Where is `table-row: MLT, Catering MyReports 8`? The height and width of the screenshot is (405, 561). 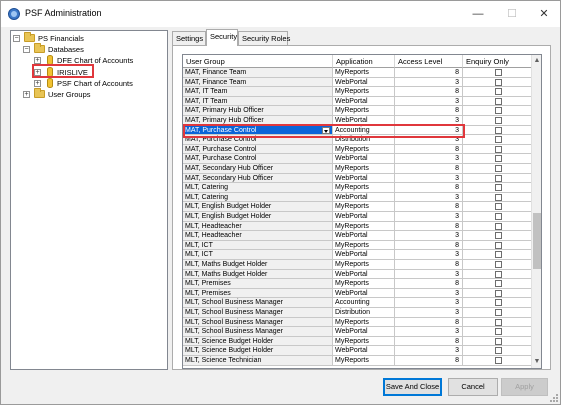 table-row: MLT, Catering MyReports 8 is located at coordinates (357, 188).